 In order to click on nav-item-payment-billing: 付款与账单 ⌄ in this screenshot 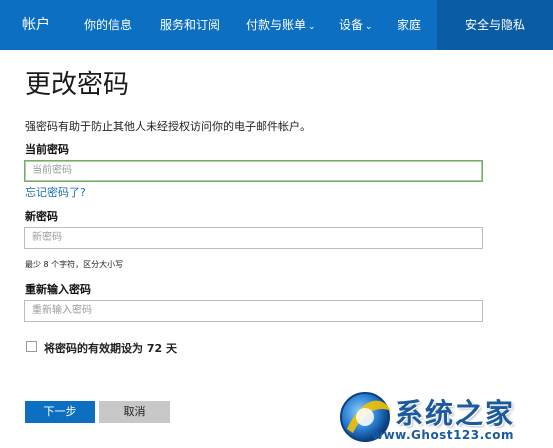, I will do `click(281, 25)`.